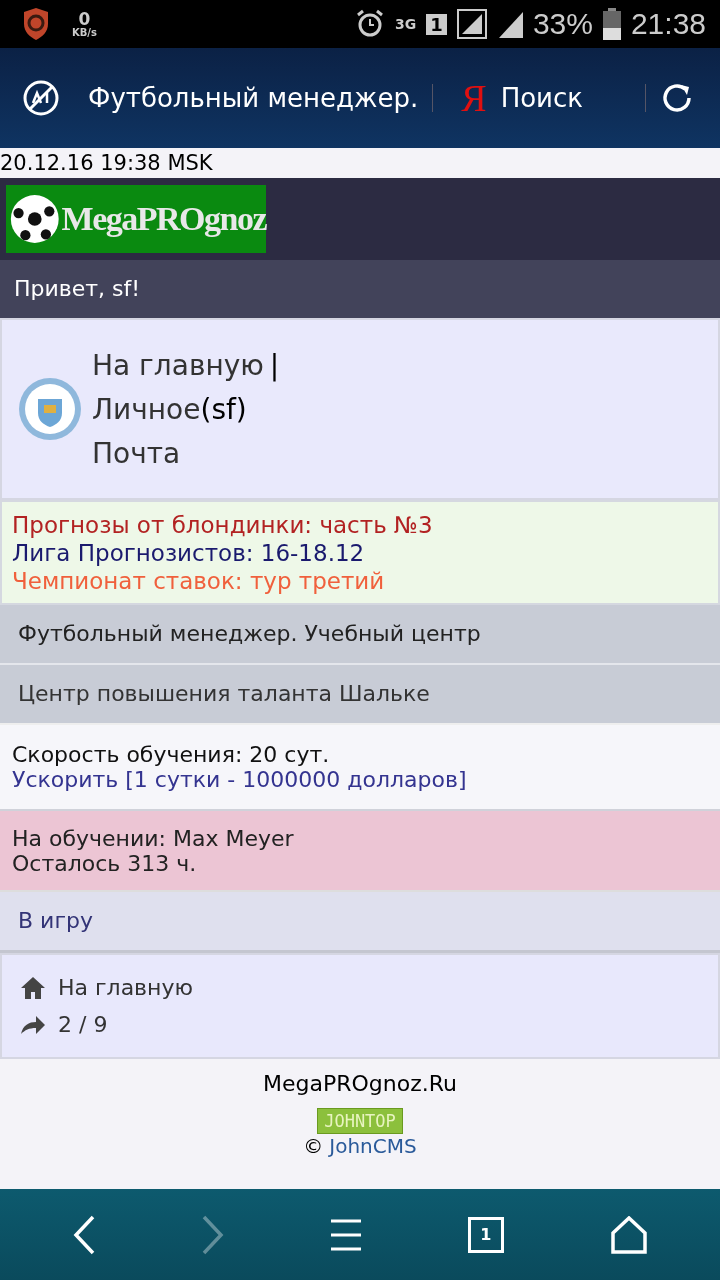 This screenshot has width=720, height=1280. Describe the element at coordinates (562, 24) in the screenshot. I see `battery-percent: 33%` at that location.